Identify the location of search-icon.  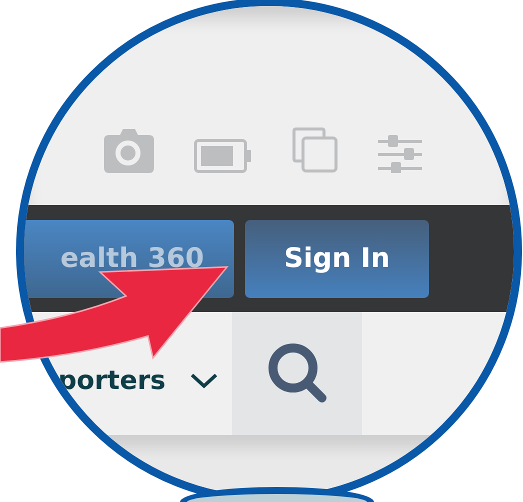
(297, 373).